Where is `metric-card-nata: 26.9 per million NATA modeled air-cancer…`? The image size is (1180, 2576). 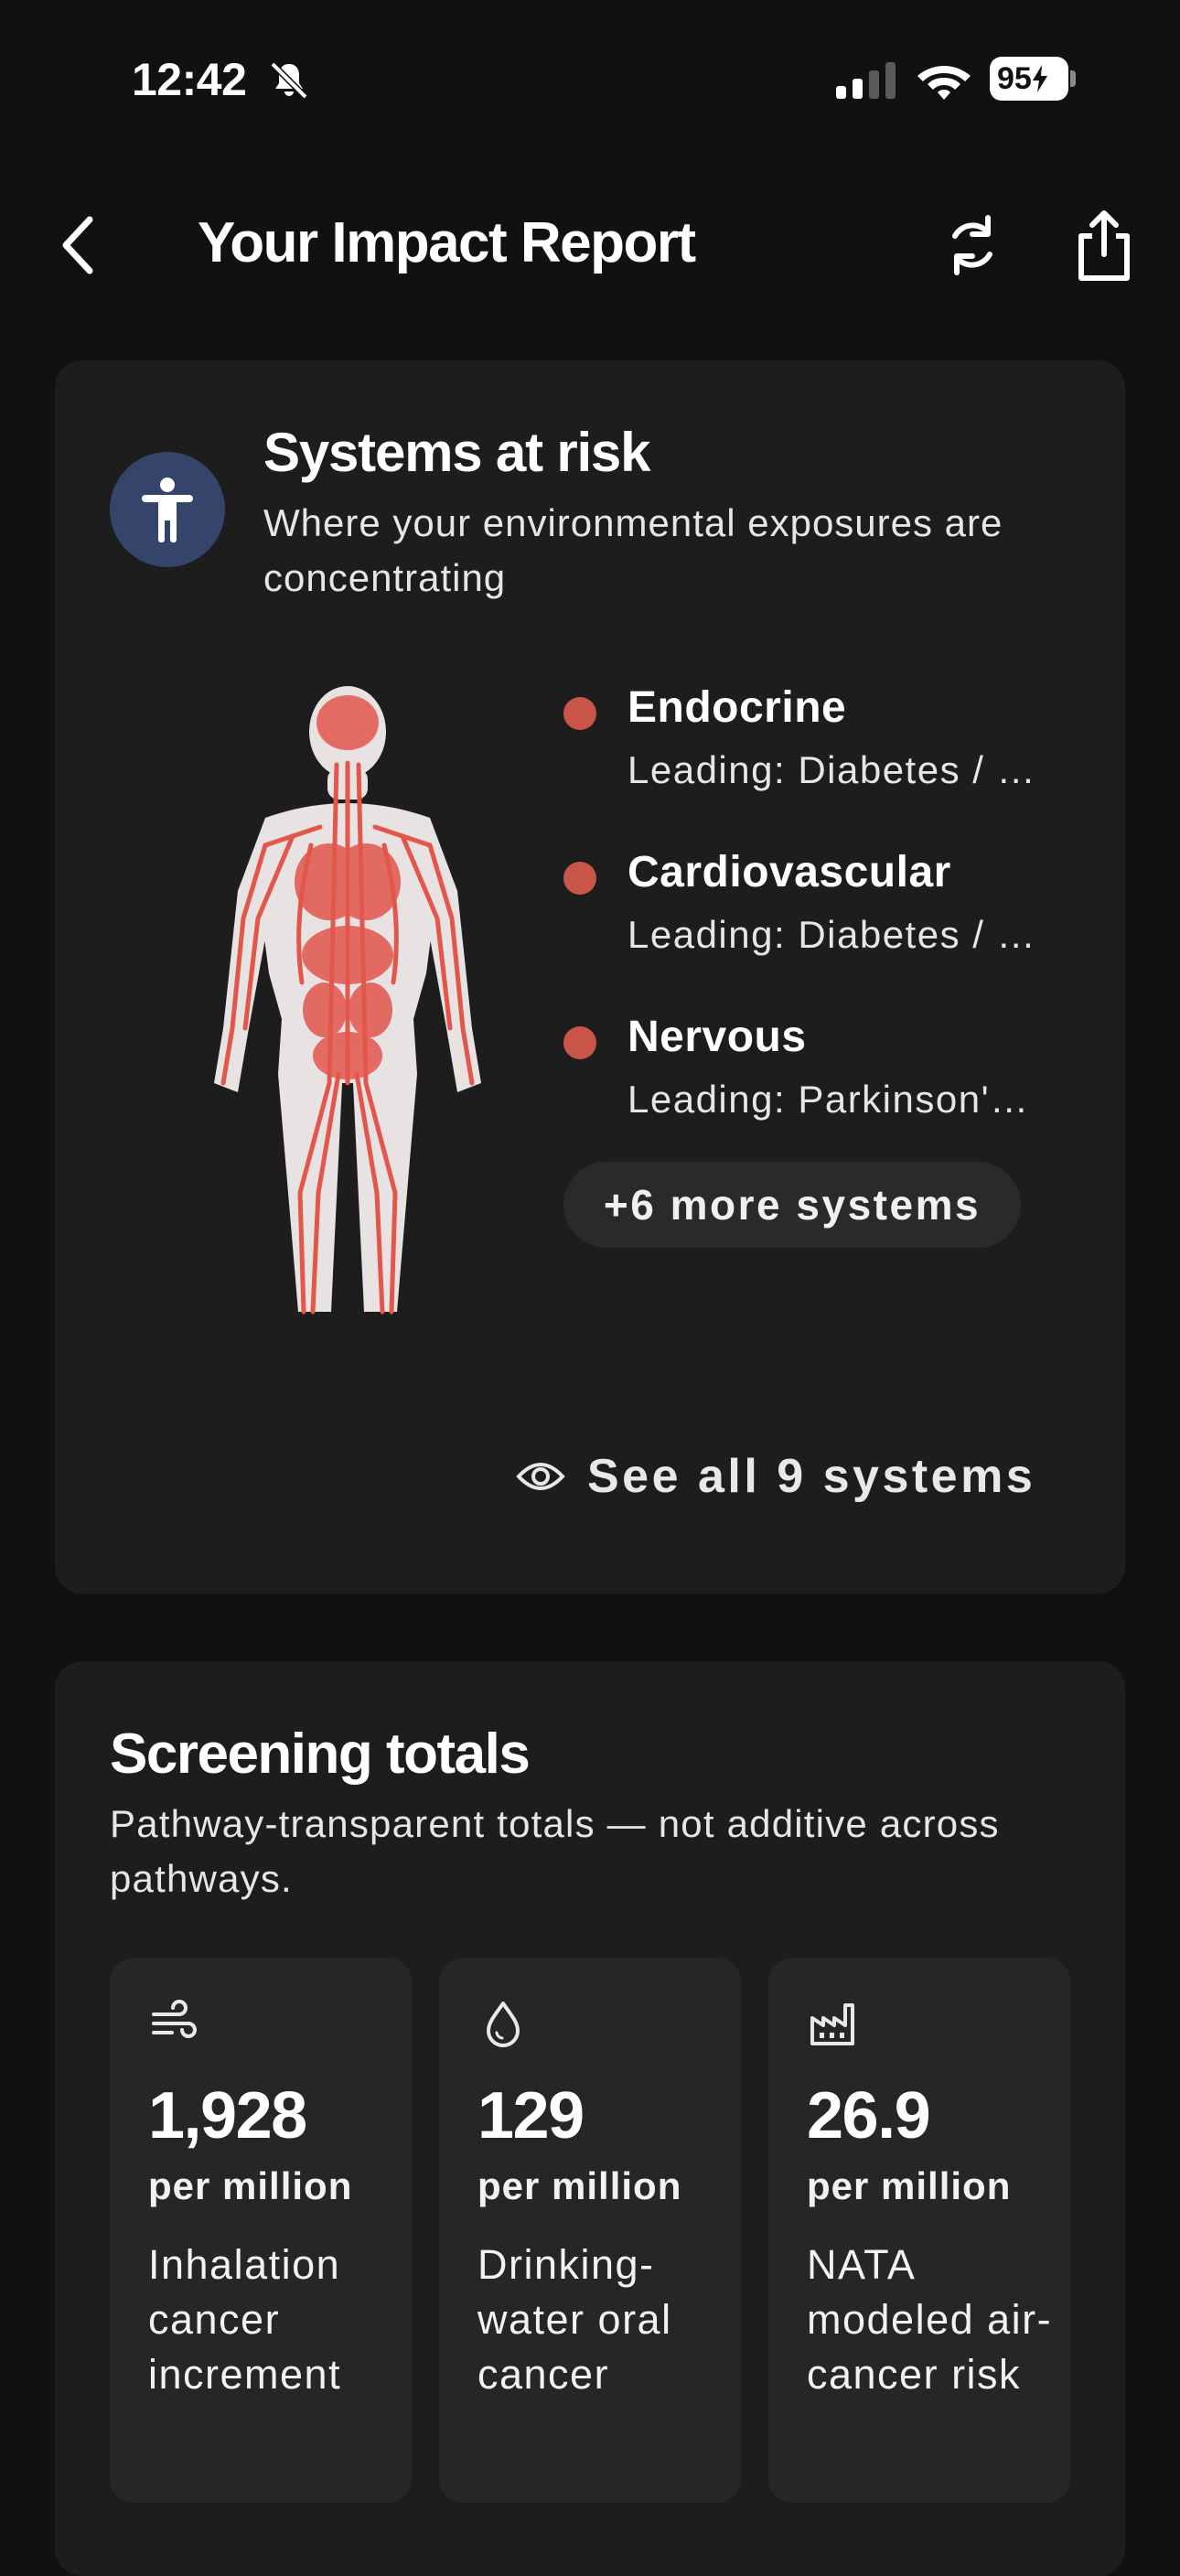
metric-card-nata: 26.9 per million NATA modeled air-cancer… is located at coordinates (919, 2231).